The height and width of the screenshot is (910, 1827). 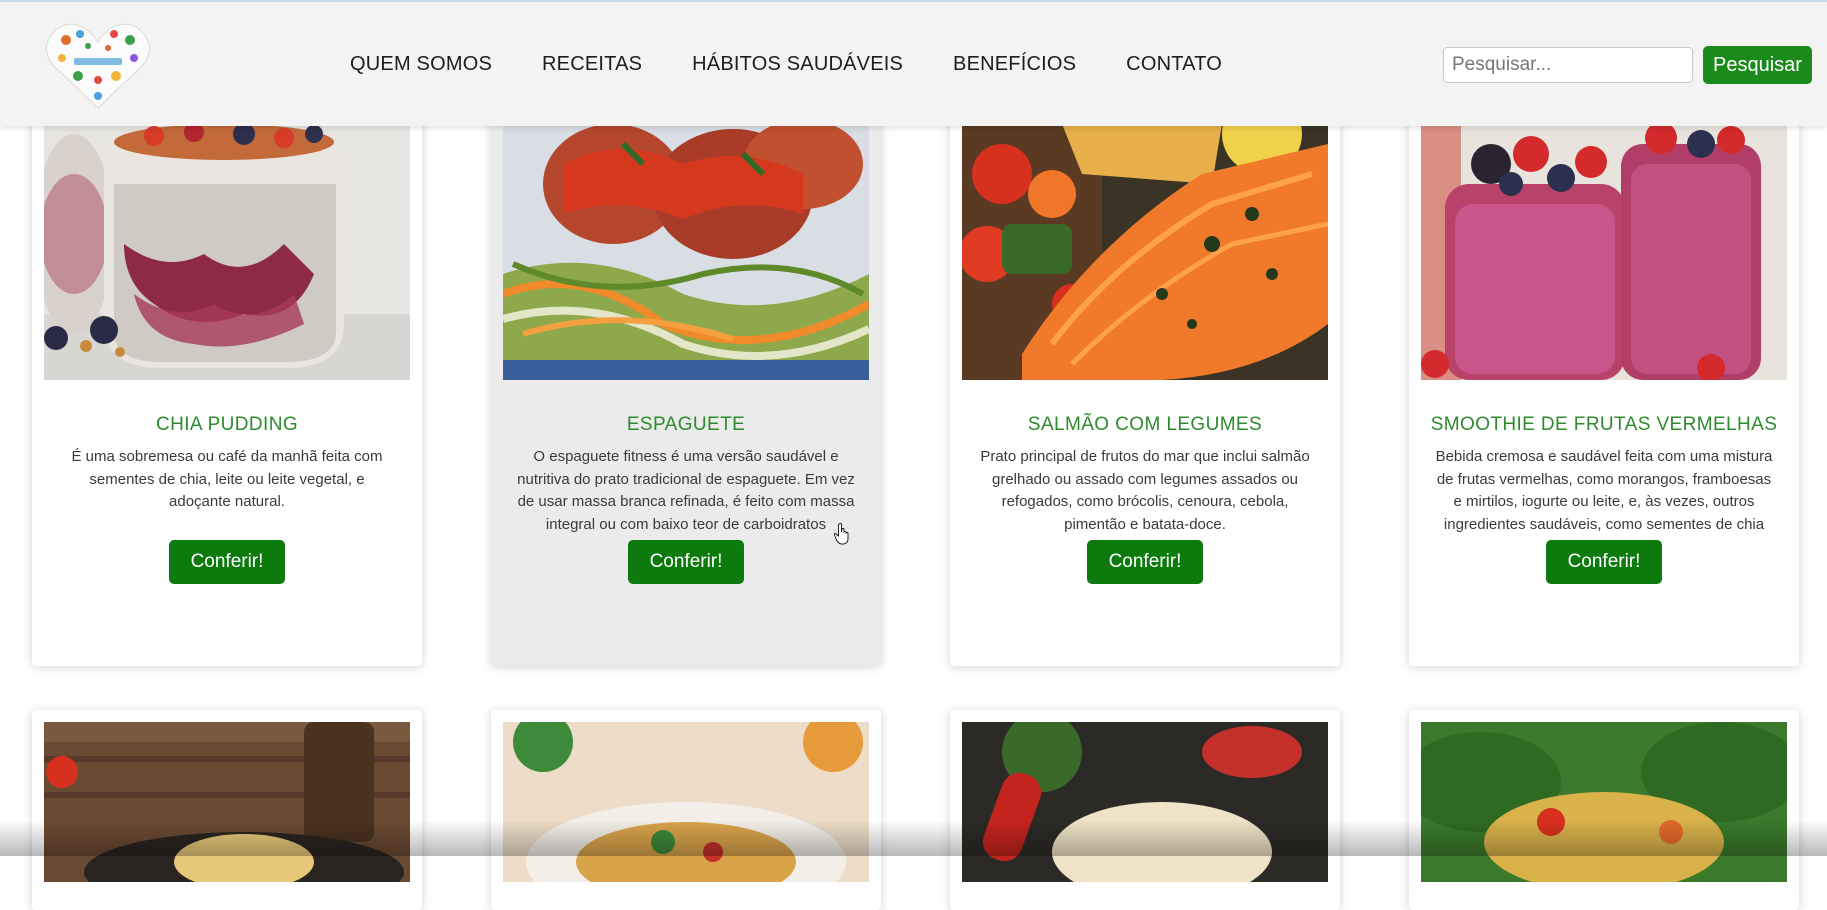 I want to click on card-title: SMOOTHIE DE FRUTAS VERMELHAS, so click(x=1604, y=424).